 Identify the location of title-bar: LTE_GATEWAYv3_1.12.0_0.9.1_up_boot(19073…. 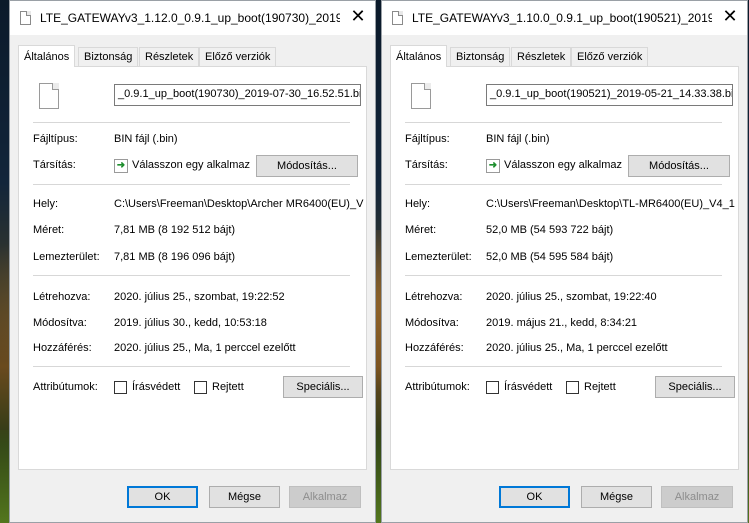
(192, 18).